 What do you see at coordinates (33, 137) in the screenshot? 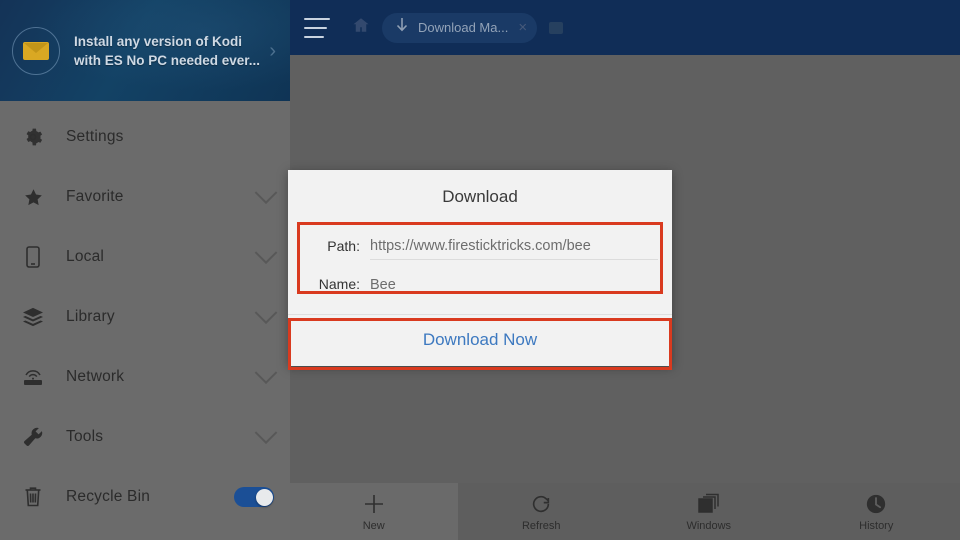
I see `gear-icon` at bounding box center [33, 137].